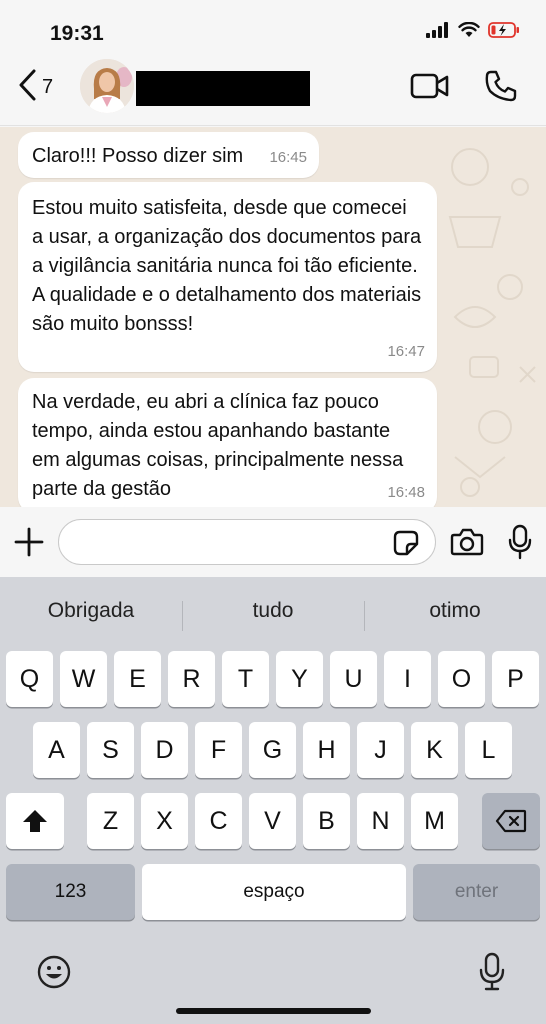 The image size is (546, 1024). What do you see at coordinates (434, 821) in the screenshot?
I see `key-m: M` at bounding box center [434, 821].